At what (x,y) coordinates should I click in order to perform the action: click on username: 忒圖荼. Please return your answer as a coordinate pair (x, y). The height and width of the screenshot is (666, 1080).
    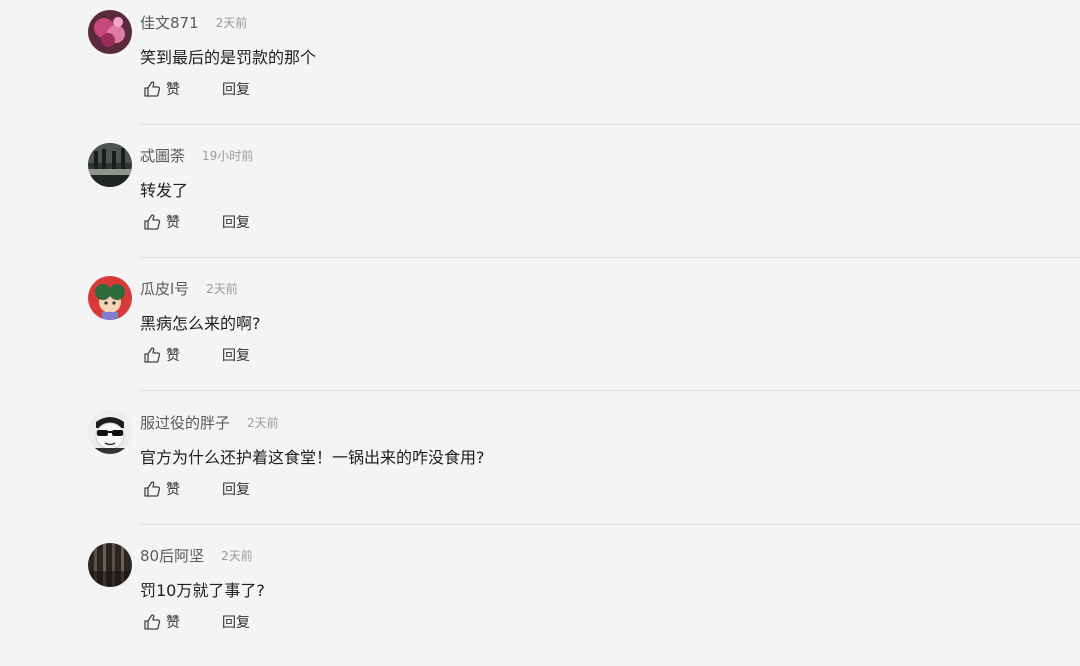
    Looking at the image, I should click on (162, 155).